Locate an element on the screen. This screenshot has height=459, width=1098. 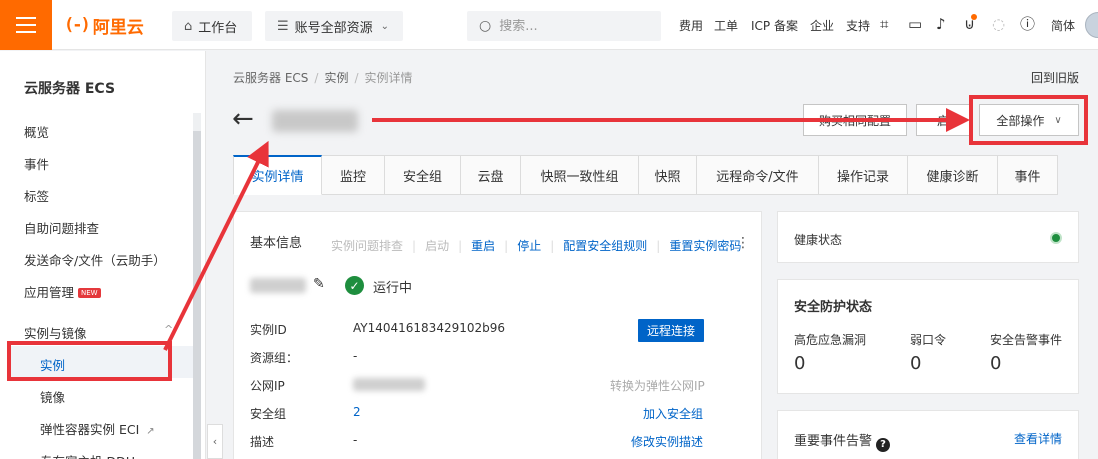
reset-password-action: 重置实例密码 is located at coordinates (705, 245).